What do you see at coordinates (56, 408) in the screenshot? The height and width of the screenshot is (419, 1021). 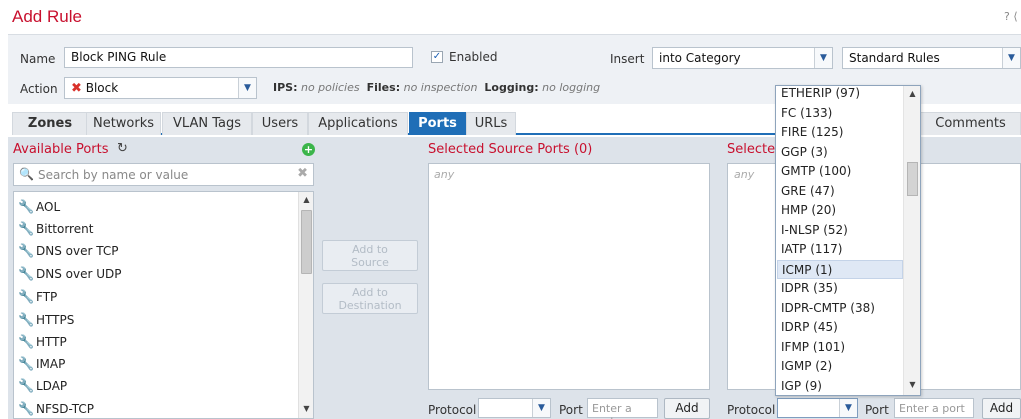 I see `list-item: 🔧 NFSD-TCP` at bounding box center [56, 408].